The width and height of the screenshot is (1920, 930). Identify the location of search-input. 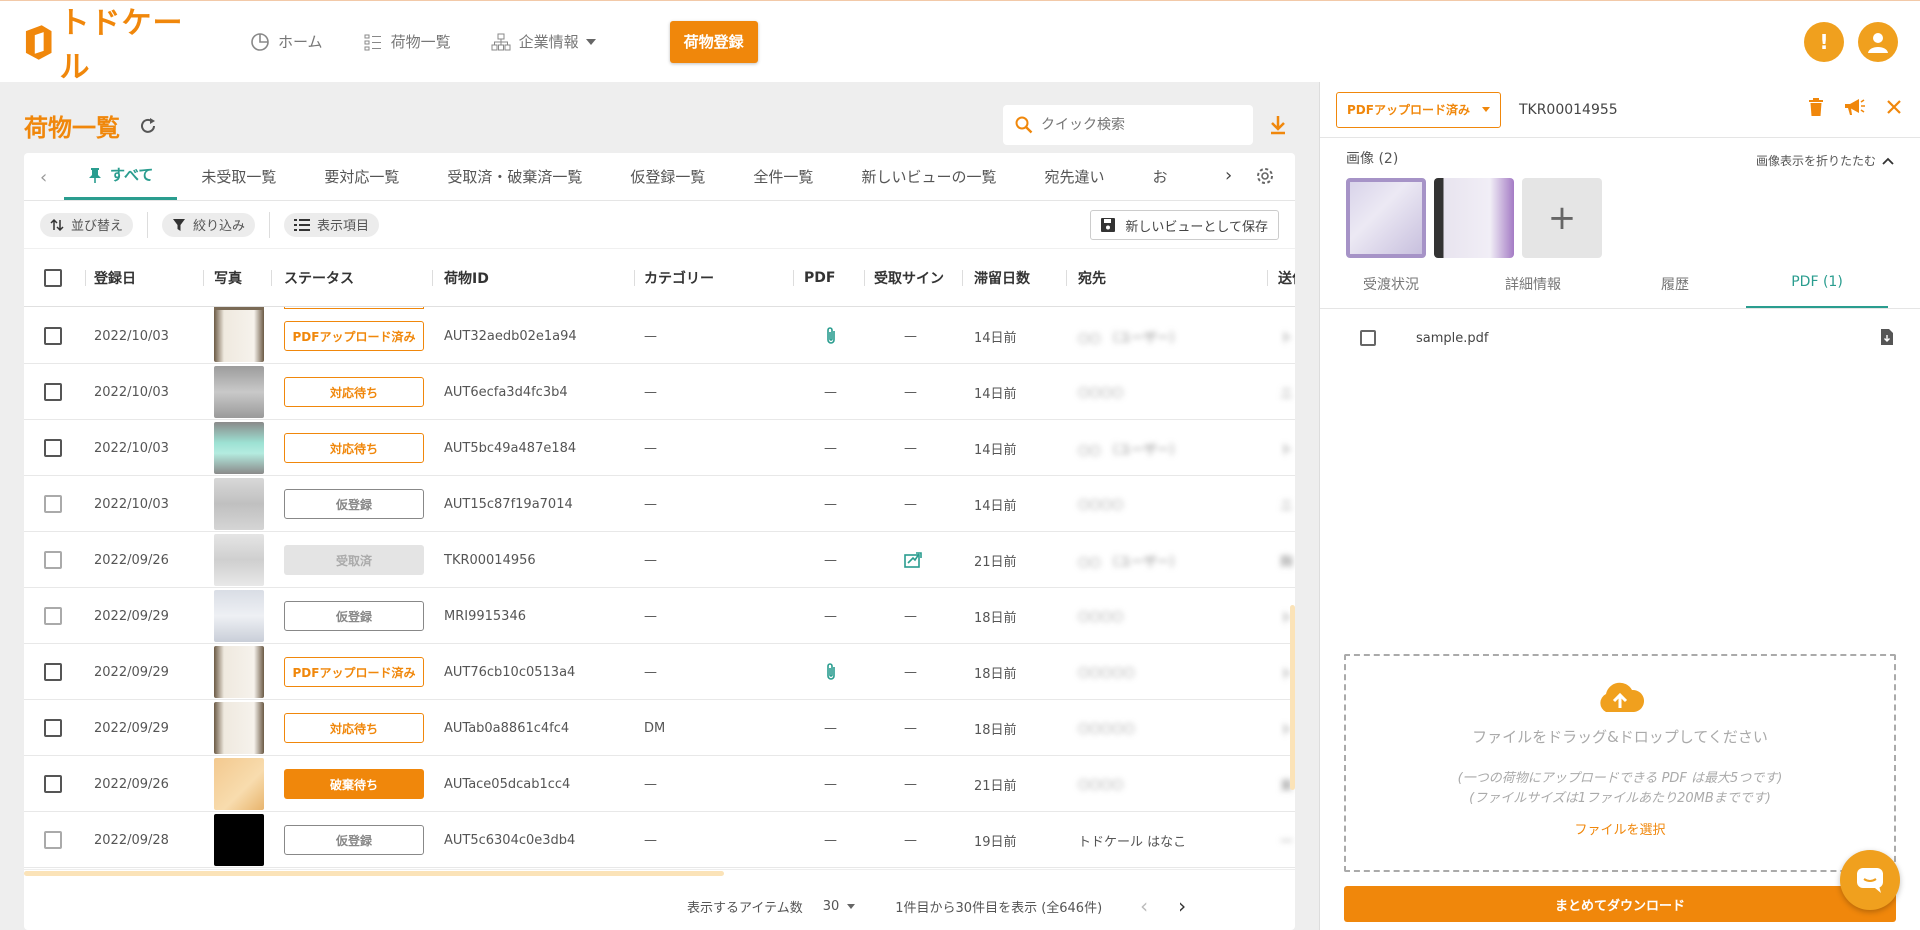
(1136, 125).